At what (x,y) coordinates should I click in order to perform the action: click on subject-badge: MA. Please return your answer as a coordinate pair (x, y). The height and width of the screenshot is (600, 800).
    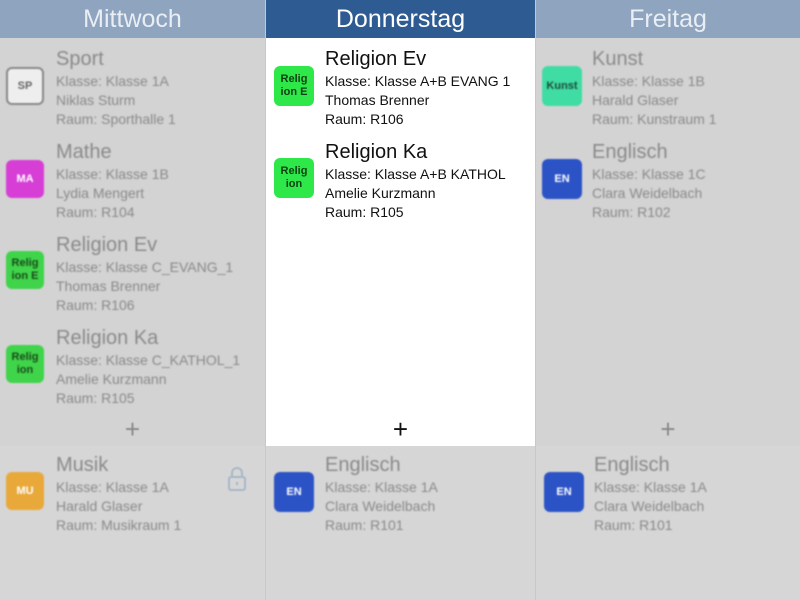
    Looking at the image, I should click on (25, 179).